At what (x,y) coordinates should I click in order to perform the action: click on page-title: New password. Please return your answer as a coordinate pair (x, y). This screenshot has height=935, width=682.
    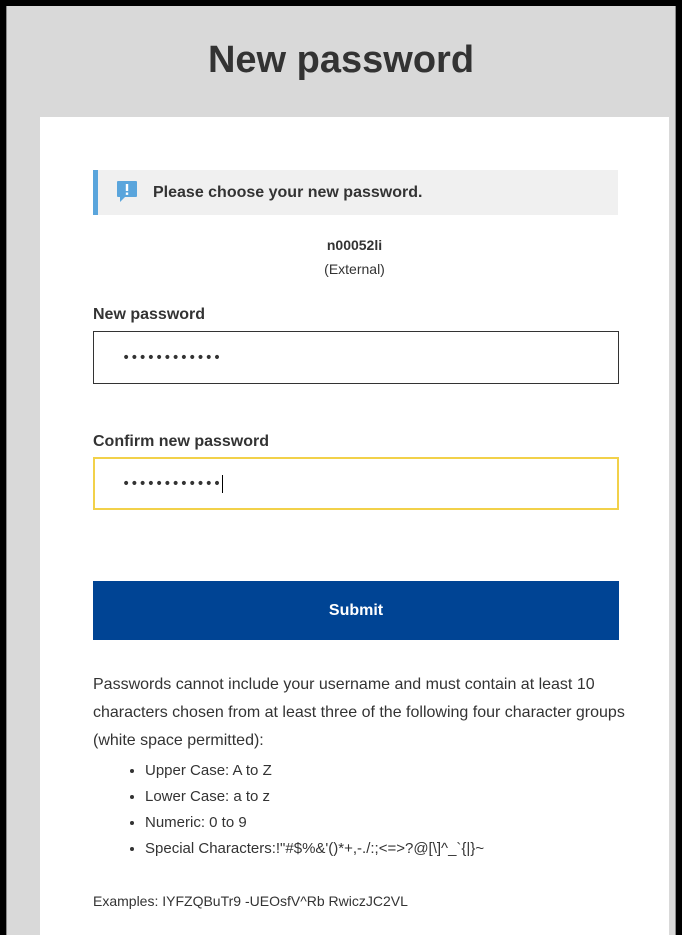
    Looking at the image, I should click on (341, 60).